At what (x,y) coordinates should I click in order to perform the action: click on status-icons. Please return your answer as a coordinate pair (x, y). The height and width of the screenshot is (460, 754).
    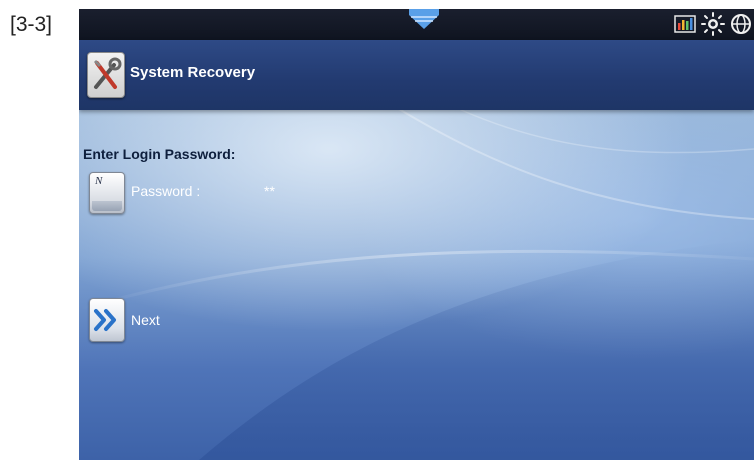
    Looking at the image, I should click on (712, 24).